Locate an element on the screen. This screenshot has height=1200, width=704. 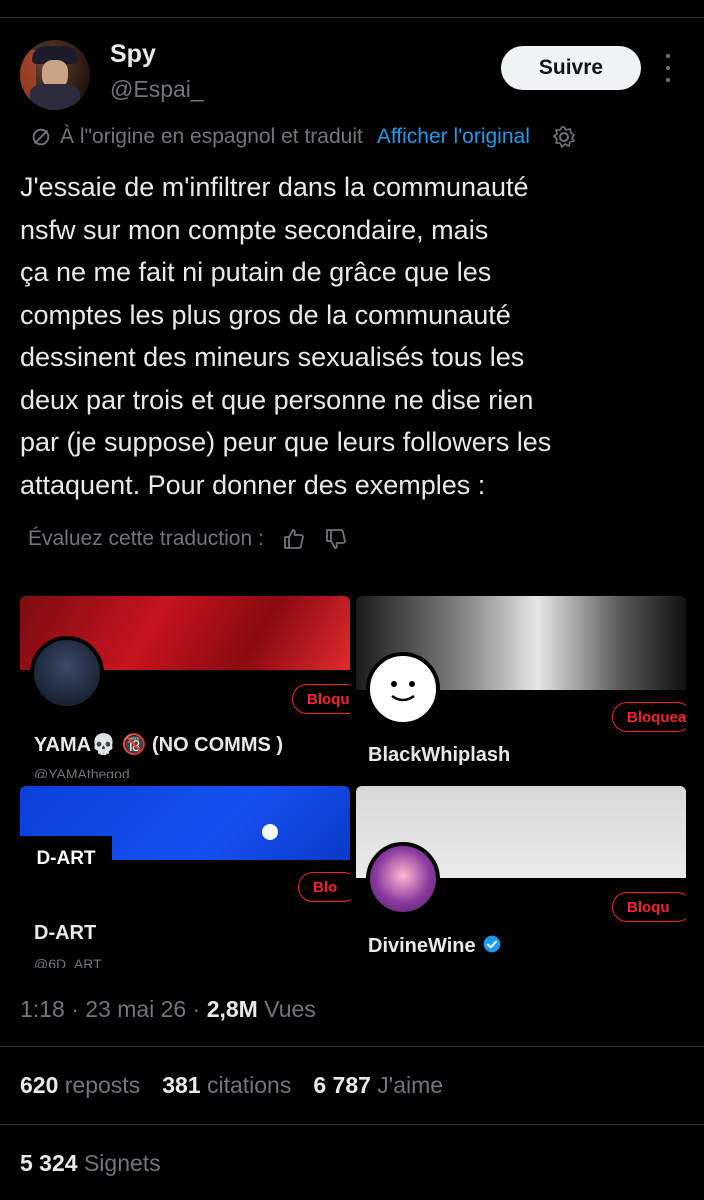
rate-translation-row: Évaluez cette traduction : is located at coordinates (188, 539).